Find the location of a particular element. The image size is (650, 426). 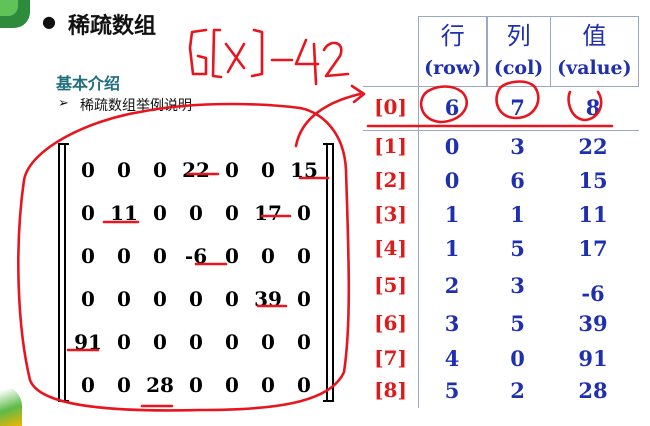

row-index-label: [1] is located at coordinates (390, 146).